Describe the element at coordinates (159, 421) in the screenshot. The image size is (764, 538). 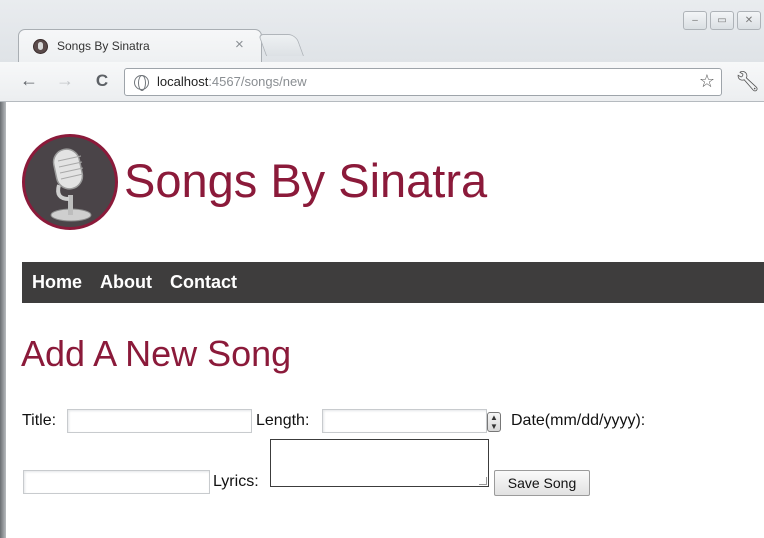
I see `title-input` at that location.